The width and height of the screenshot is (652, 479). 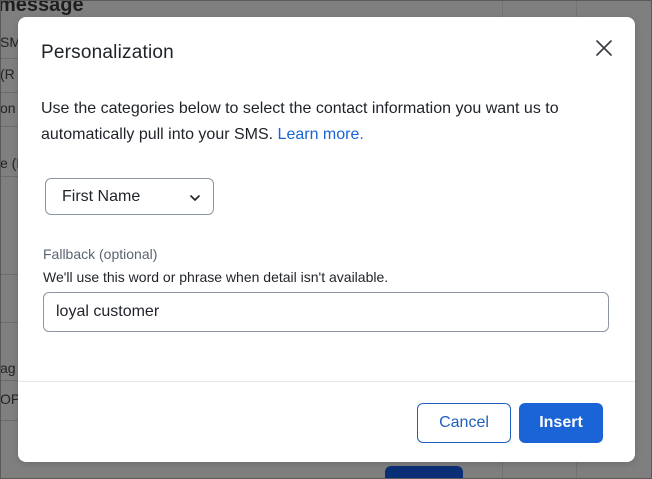 What do you see at coordinates (107, 52) in the screenshot?
I see `dialog-title: Personalization` at bounding box center [107, 52].